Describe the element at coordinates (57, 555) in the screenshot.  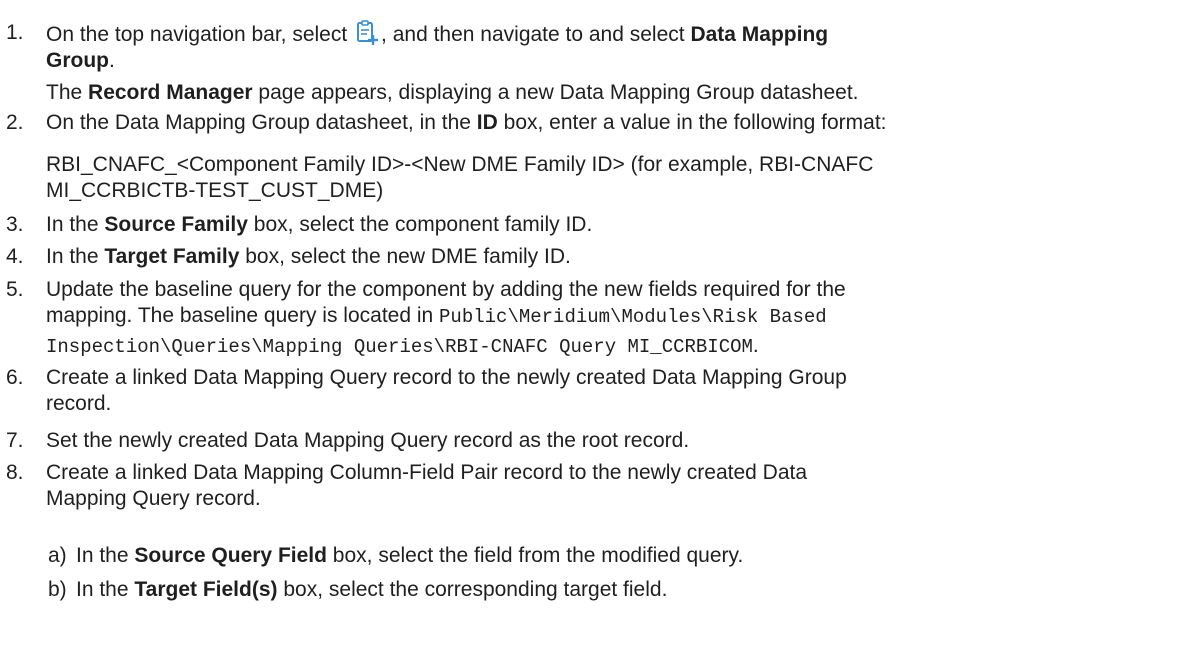
I see `substep-letter: a)` at that location.